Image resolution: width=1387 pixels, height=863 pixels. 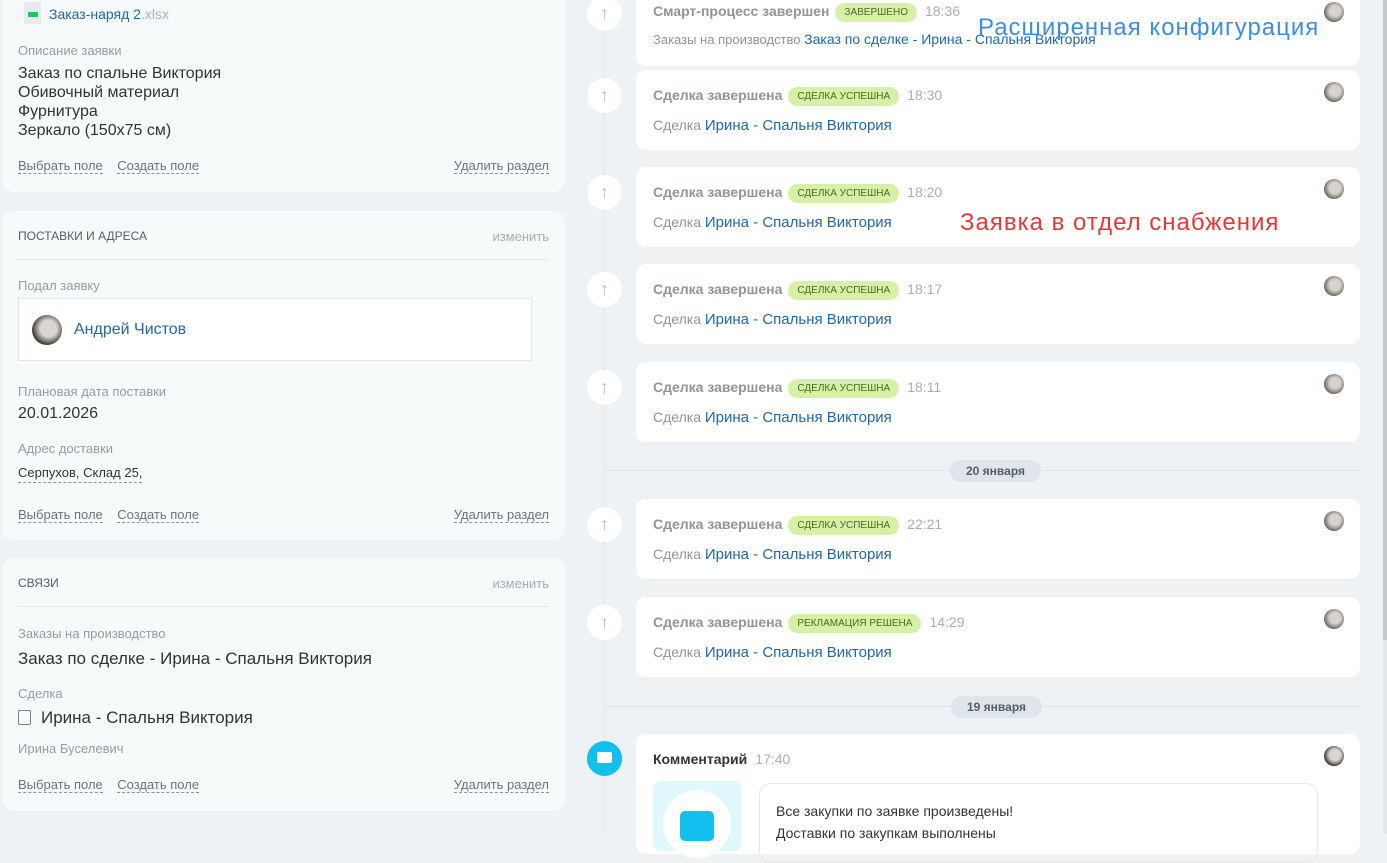 I want to click on links-edit-link: изменить, so click(x=520, y=583).